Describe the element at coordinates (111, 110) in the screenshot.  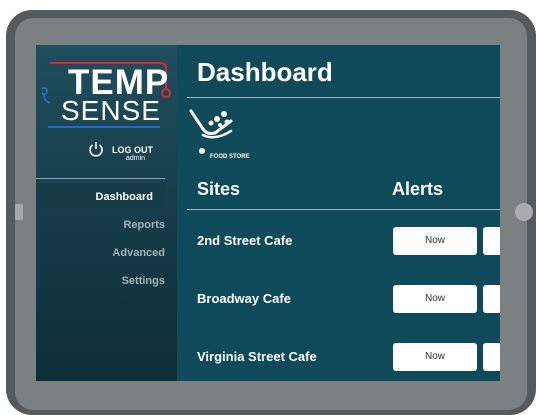
I see `logo-text-sense: SENSE` at that location.